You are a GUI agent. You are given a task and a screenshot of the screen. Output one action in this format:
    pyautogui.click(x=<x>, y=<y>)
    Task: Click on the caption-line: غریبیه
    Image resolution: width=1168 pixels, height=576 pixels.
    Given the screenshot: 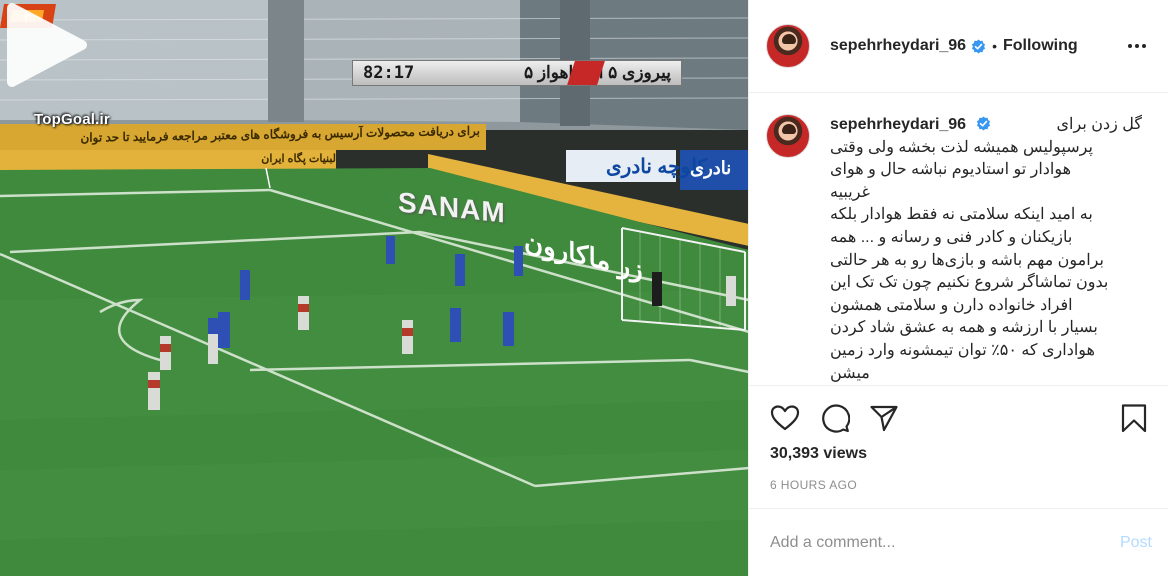 What is the action you would take?
    pyautogui.click(x=850, y=192)
    